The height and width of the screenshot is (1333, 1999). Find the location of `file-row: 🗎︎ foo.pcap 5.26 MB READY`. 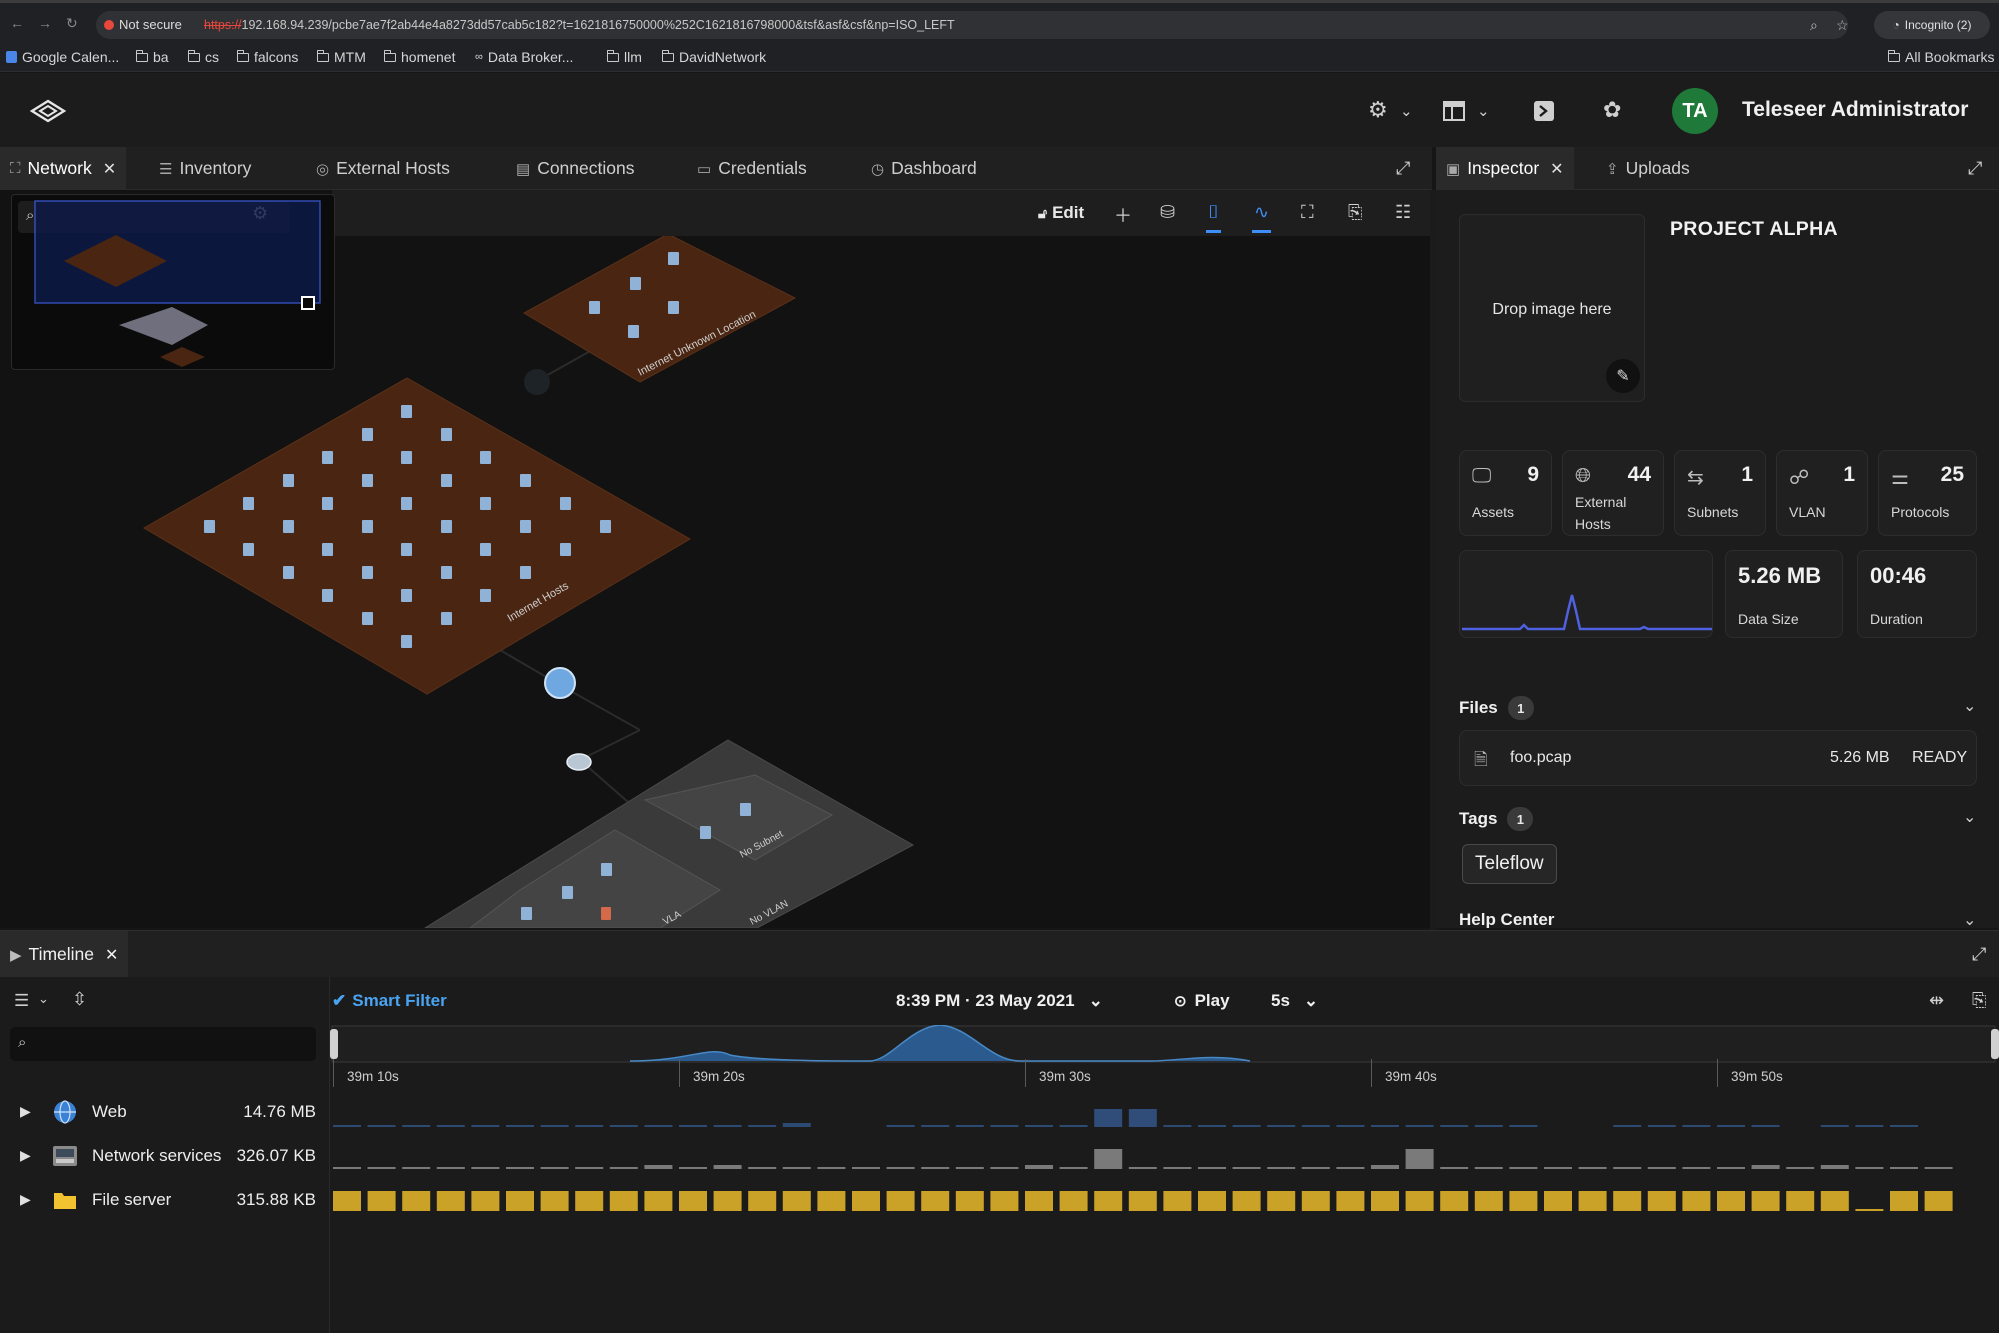

file-row: 🗎︎ foo.pcap 5.26 MB READY is located at coordinates (1718, 758).